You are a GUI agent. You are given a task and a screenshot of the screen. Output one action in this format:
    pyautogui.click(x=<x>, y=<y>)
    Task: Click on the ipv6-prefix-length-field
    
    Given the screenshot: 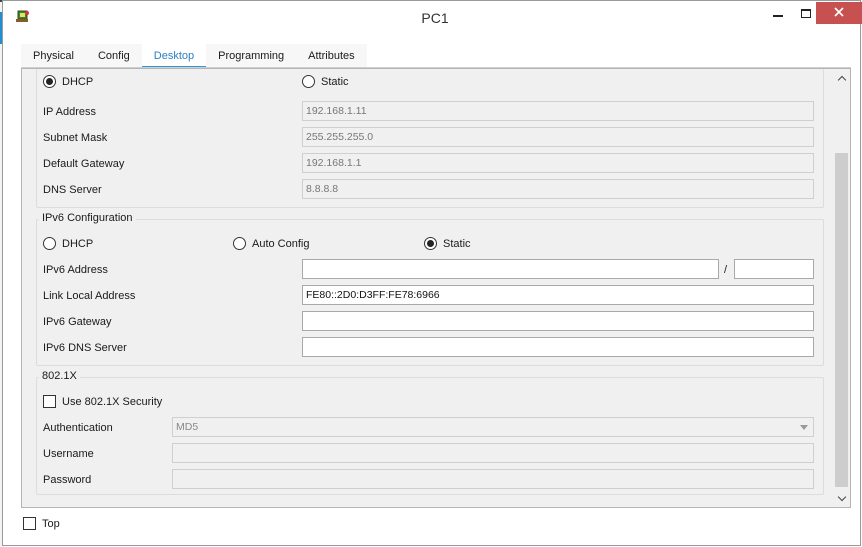 What is the action you would take?
    pyautogui.click(x=774, y=269)
    